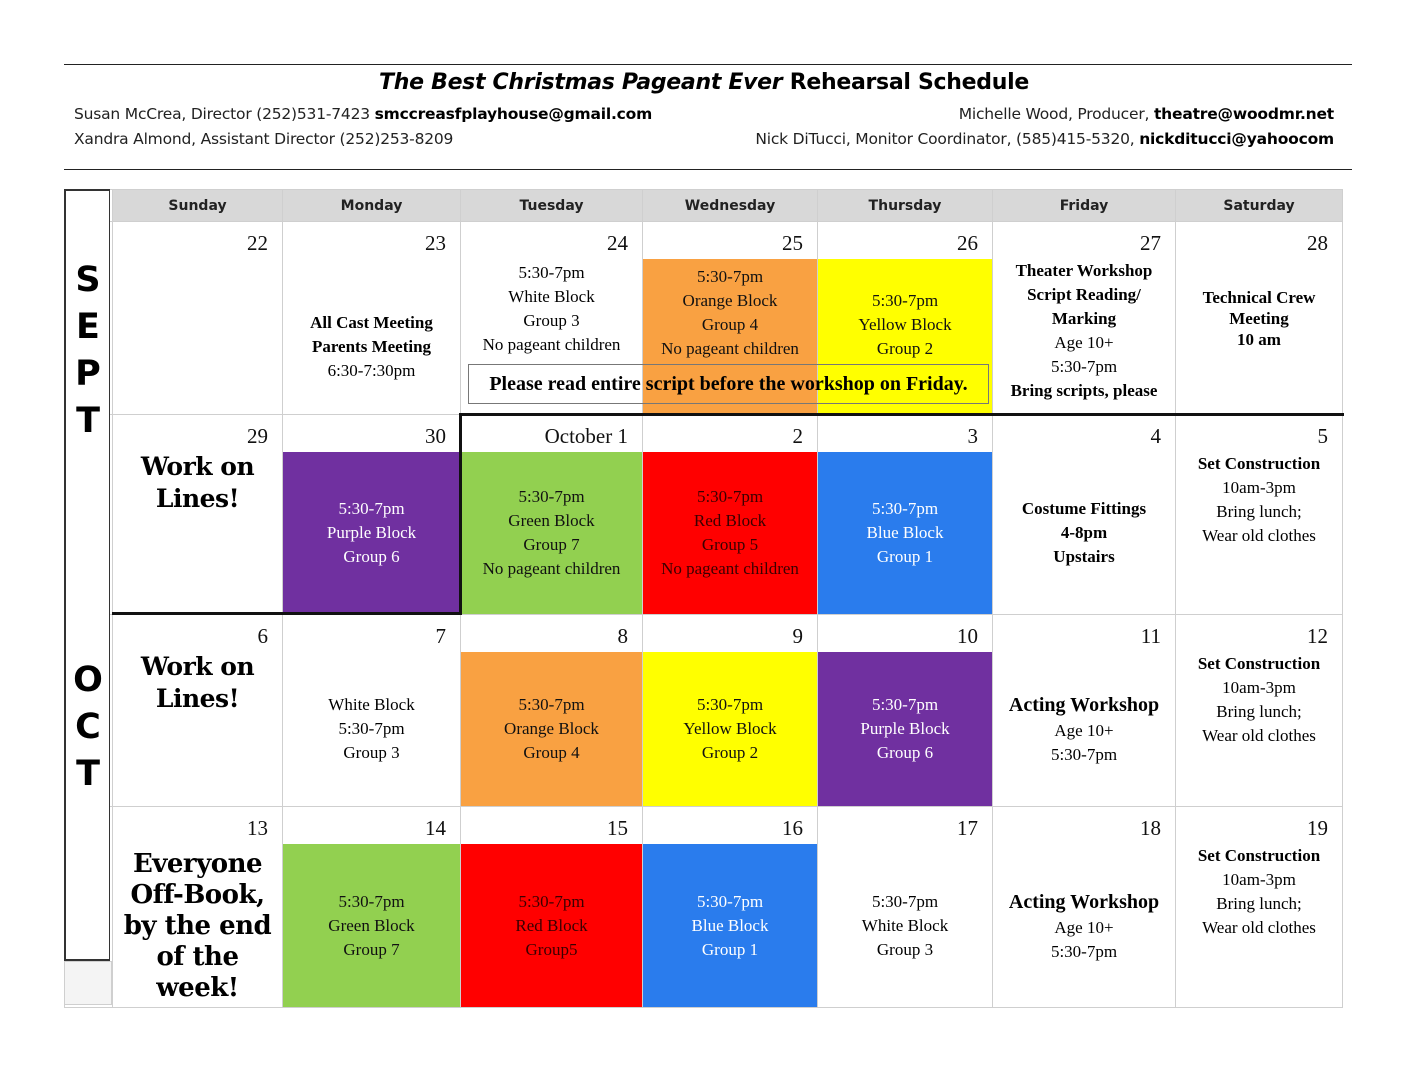 This screenshot has height=1088, width=1408. Describe the element at coordinates (798, 636) in the screenshot. I see `day-number: 9` at that location.